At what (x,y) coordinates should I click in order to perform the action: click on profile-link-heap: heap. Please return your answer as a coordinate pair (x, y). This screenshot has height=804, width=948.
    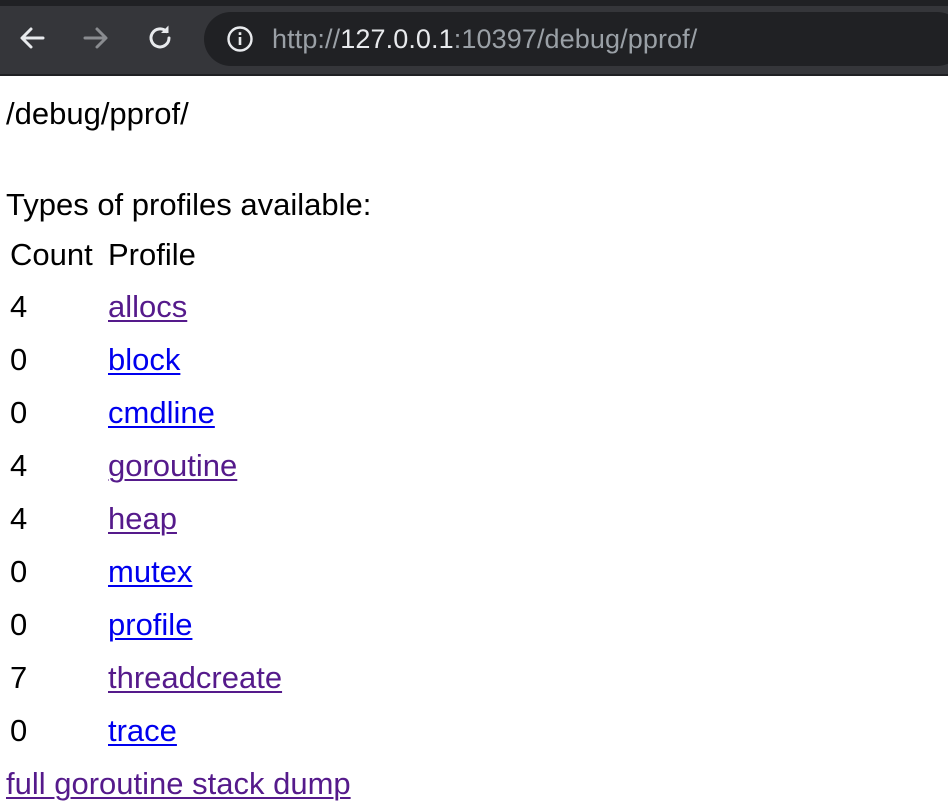
    Looking at the image, I should click on (142, 518).